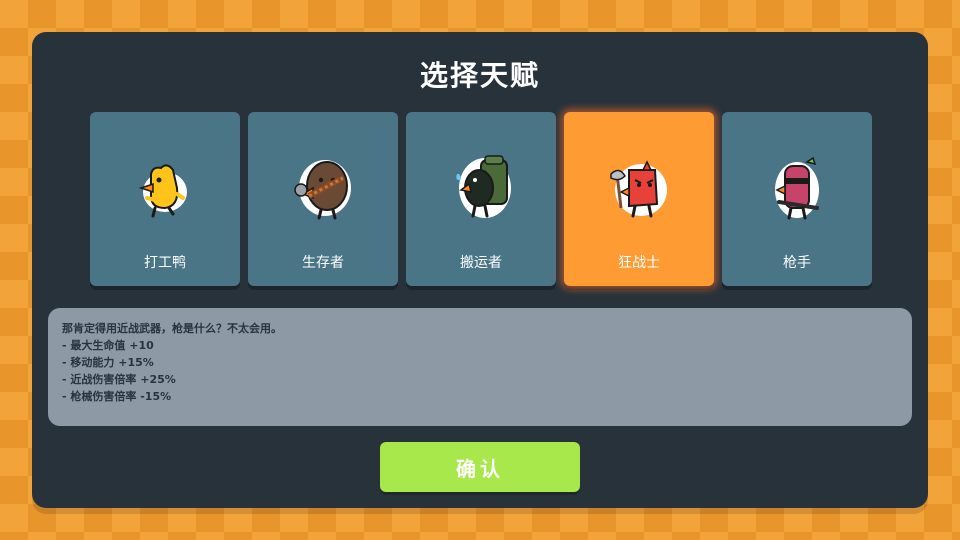 The width and height of the screenshot is (960, 540). I want to click on brown-survivor-icon, so click(322, 190).